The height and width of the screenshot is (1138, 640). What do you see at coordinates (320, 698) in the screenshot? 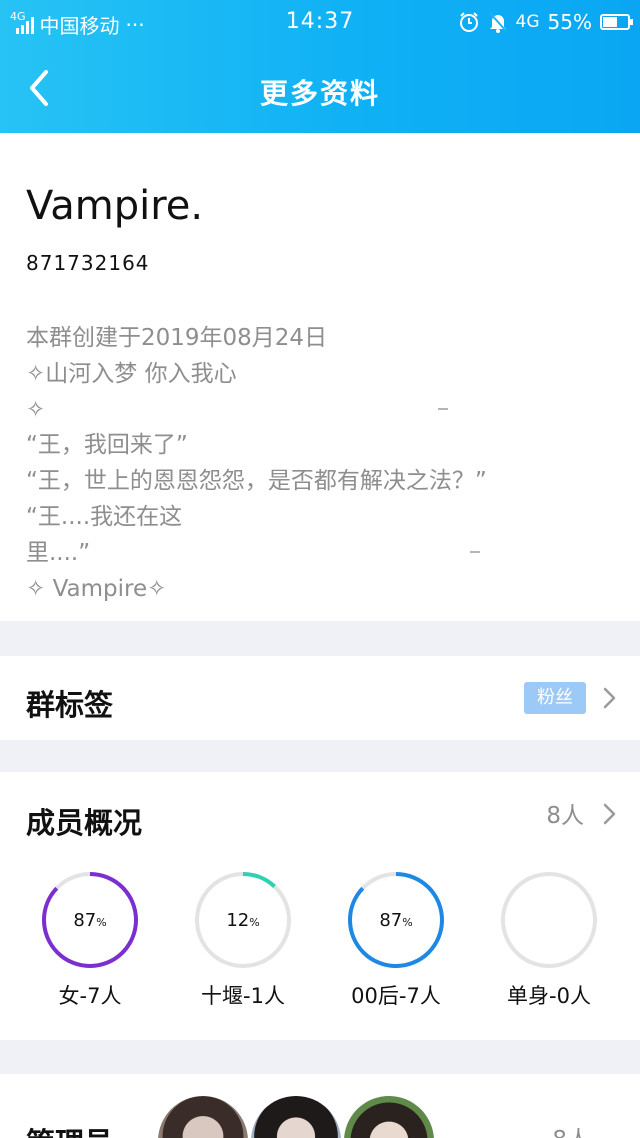
I see `group-tags-row: 群标签 粉丝` at bounding box center [320, 698].